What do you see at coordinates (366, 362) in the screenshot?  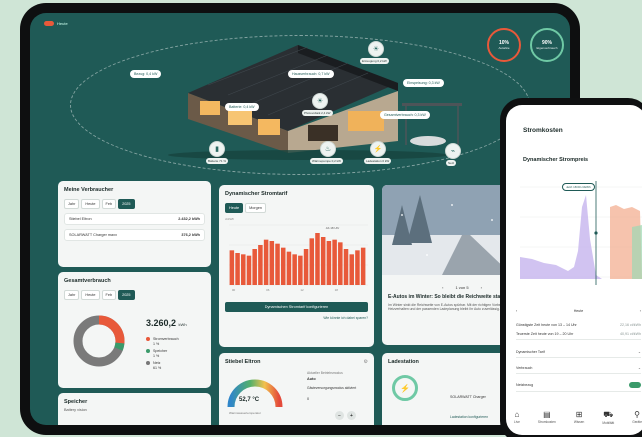 I see `settings-icon: ⚙` at bounding box center [366, 362].